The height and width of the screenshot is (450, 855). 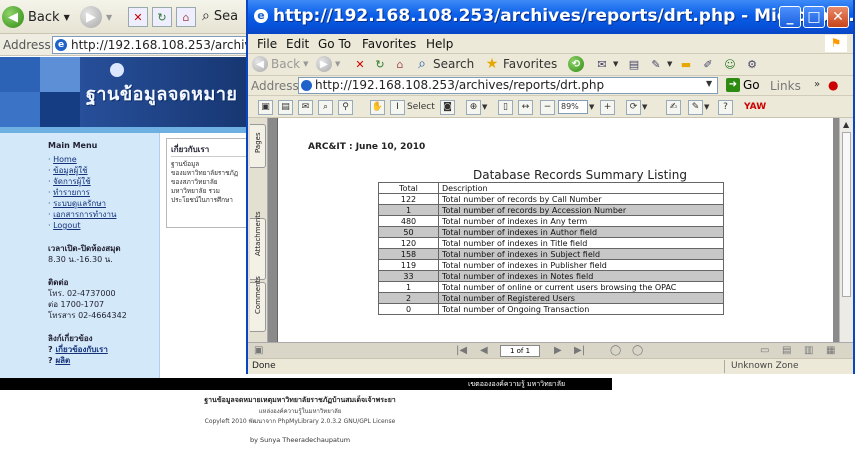 I want to click on sign-button: ✍, so click(x=673, y=107).